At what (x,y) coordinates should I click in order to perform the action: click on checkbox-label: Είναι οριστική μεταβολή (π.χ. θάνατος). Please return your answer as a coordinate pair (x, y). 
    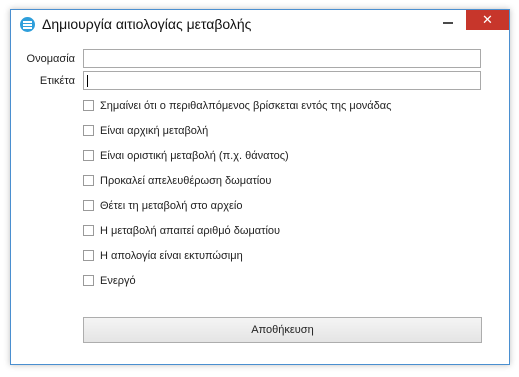
    Looking at the image, I should click on (194, 155).